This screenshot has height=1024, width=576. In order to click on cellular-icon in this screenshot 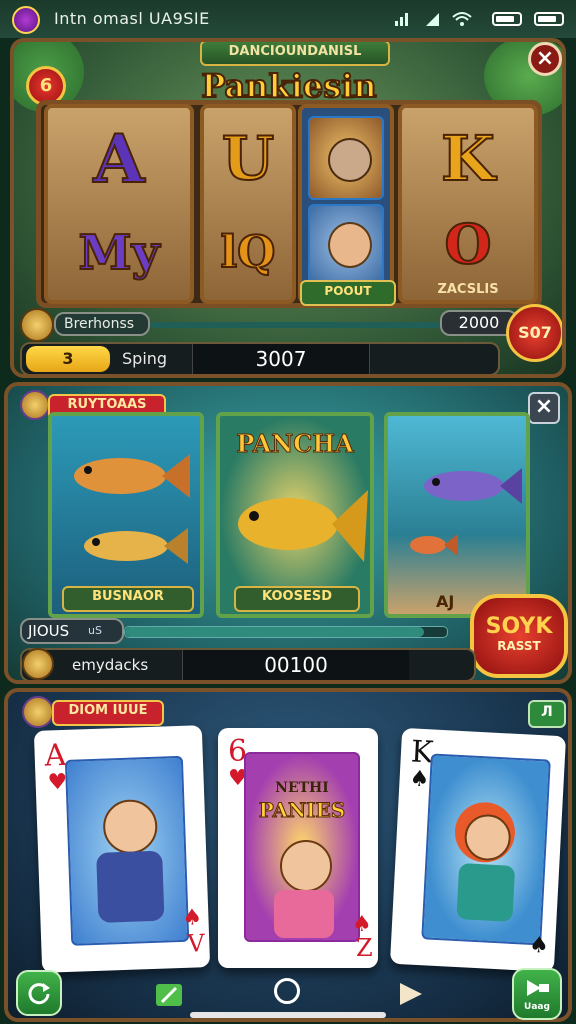, I will do `click(432, 19)`.